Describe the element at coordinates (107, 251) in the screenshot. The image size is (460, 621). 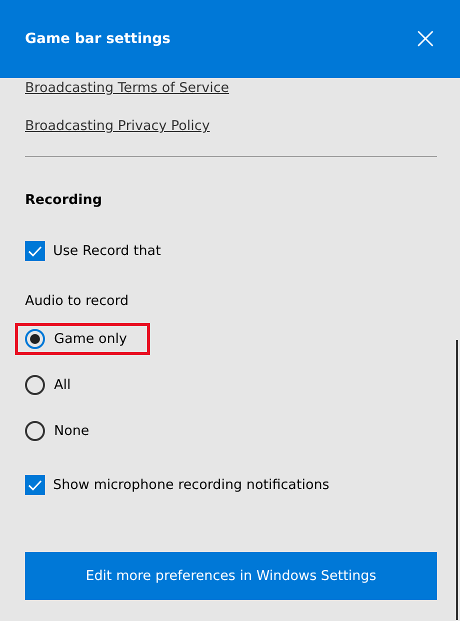
I see `checkbox-label: Use Record that` at that location.